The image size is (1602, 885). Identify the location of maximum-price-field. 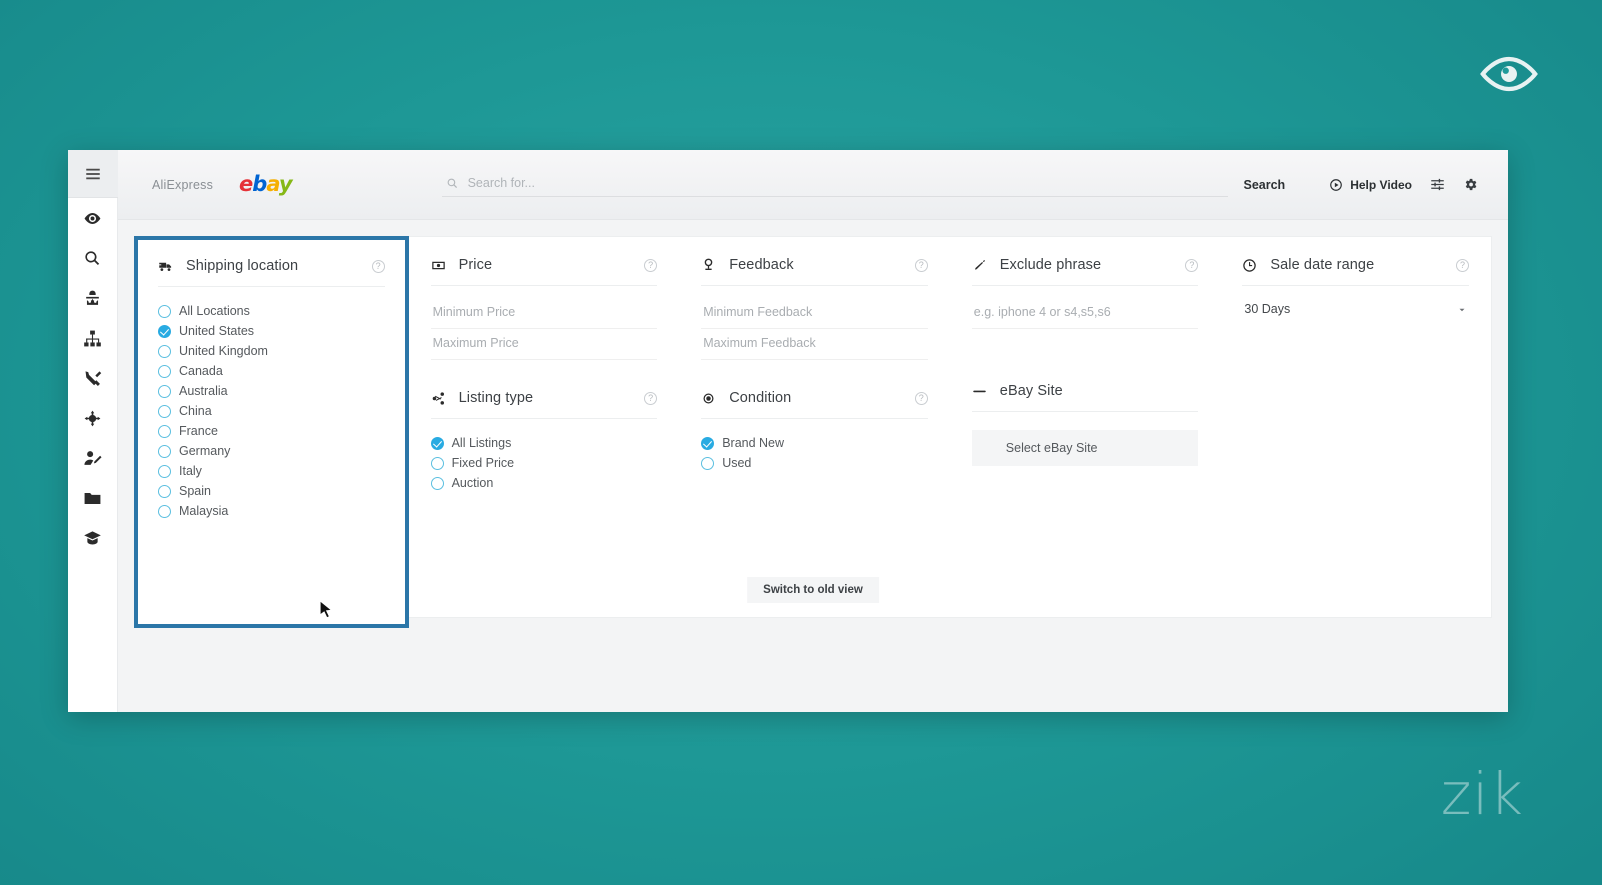
(544, 344).